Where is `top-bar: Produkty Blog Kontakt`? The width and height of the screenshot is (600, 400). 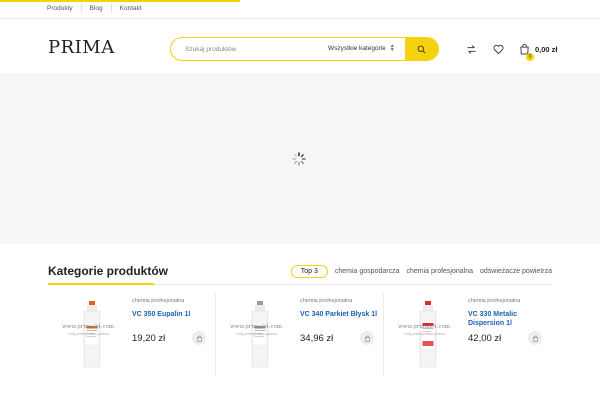
top-bar: Produkty Blog Kontakt is located at coordinates (300, 9).